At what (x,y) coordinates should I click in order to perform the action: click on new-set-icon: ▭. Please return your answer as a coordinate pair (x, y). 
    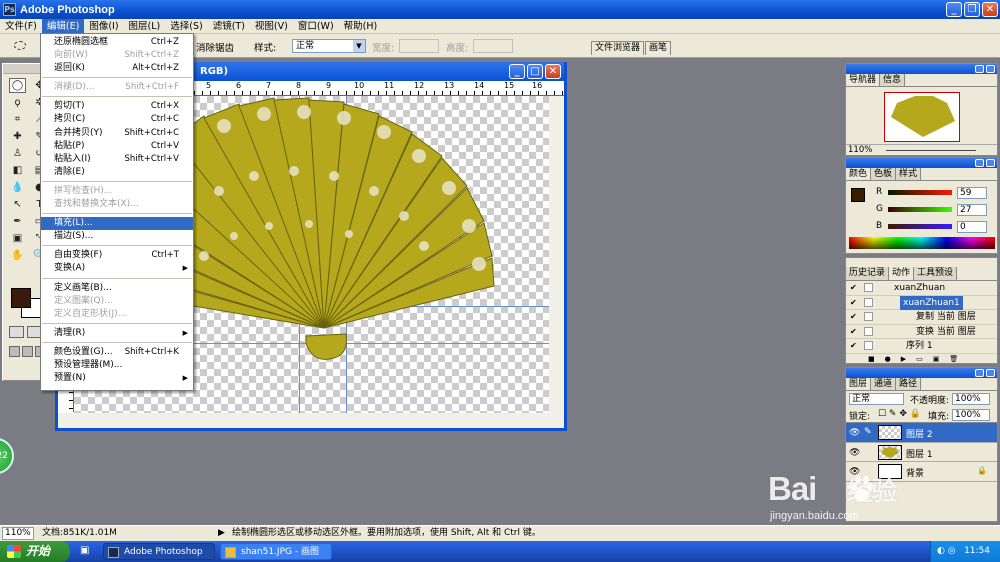
    Looking at the image, I should click on (919, 359).